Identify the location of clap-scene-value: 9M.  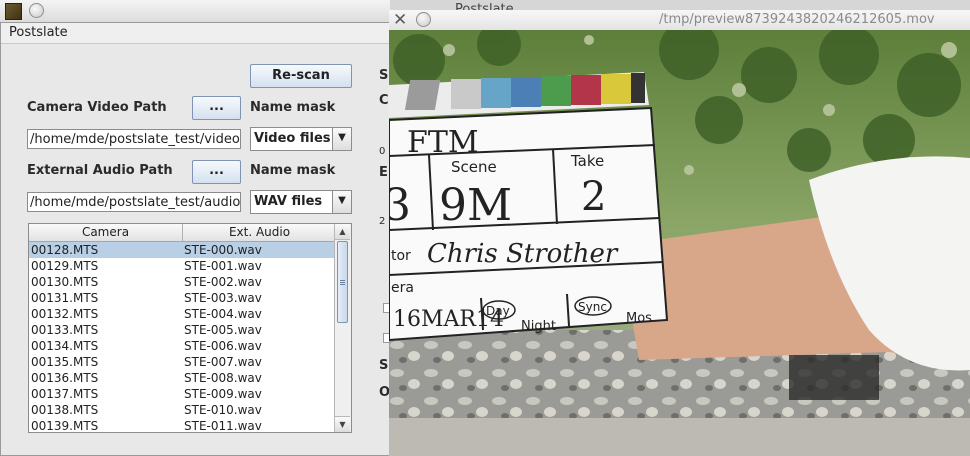
(475, 205).